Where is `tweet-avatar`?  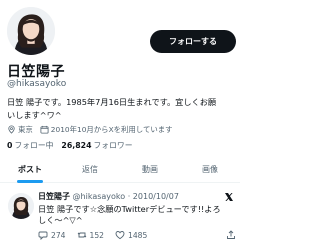
tweet-avatar is located at coordinates (21, 206).